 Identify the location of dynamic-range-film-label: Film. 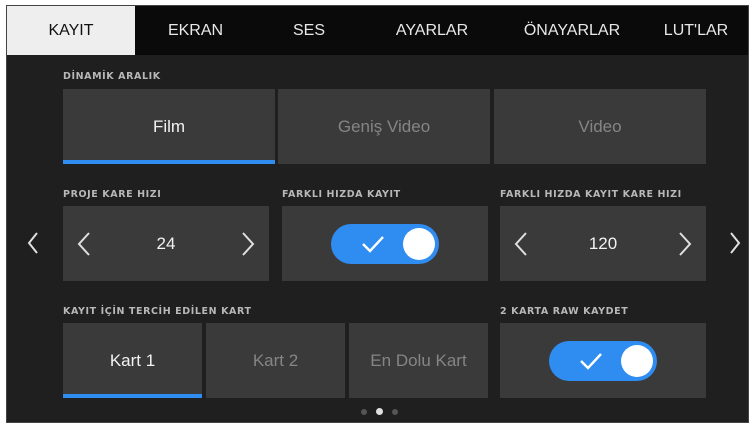
(169, 126).